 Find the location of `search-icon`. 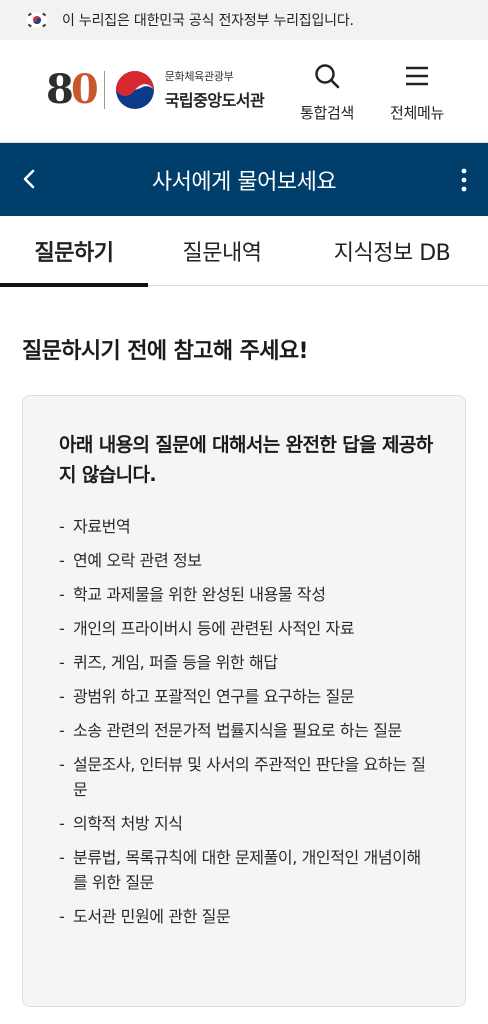

search-icon is located at coordinates (327, 78).